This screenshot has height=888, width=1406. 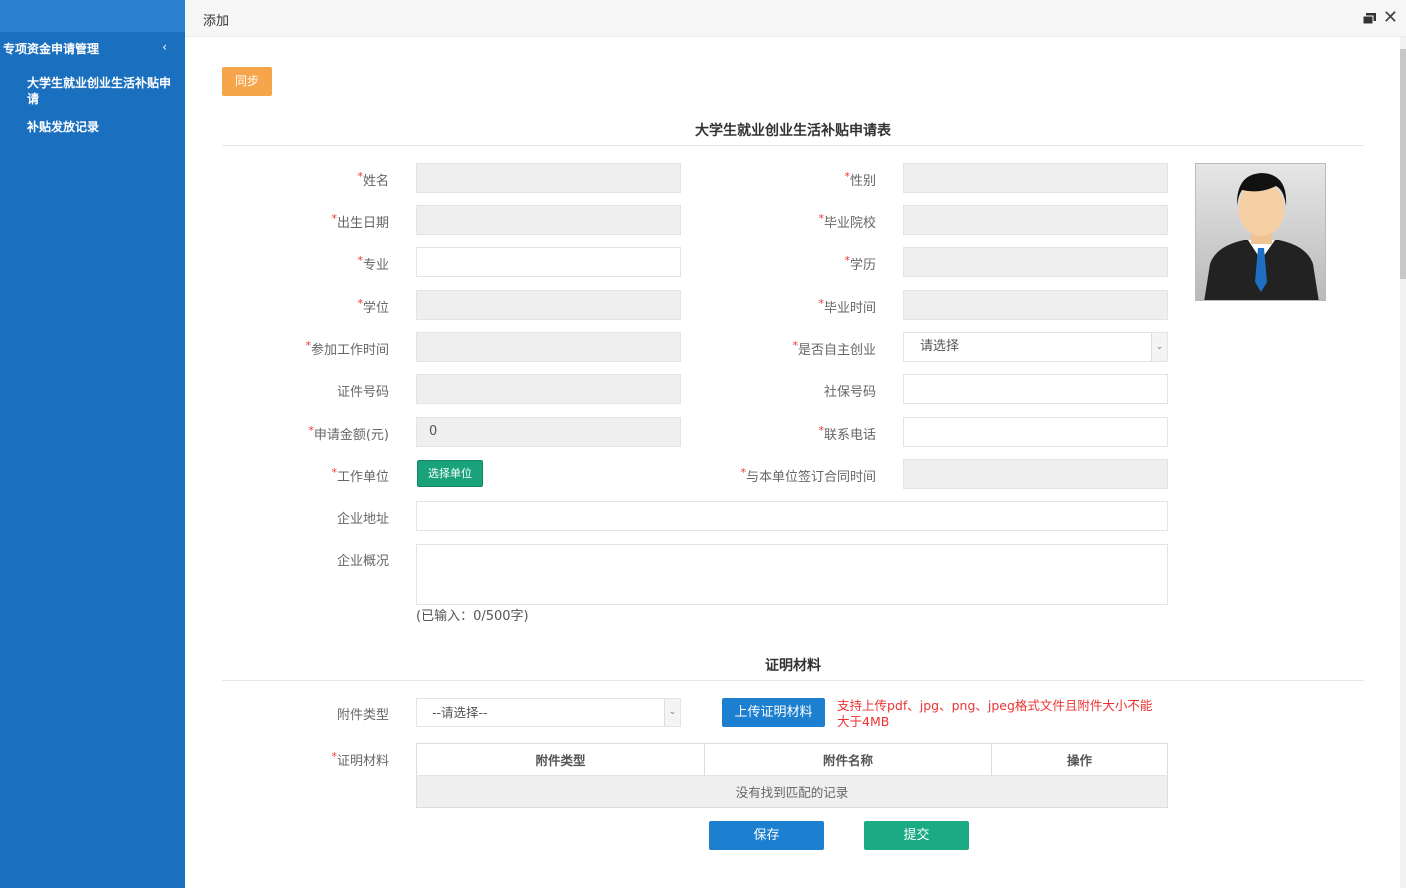 I want to click on table-header-row: 附件类型 附件名称 操作, so click(x=792, y=759).